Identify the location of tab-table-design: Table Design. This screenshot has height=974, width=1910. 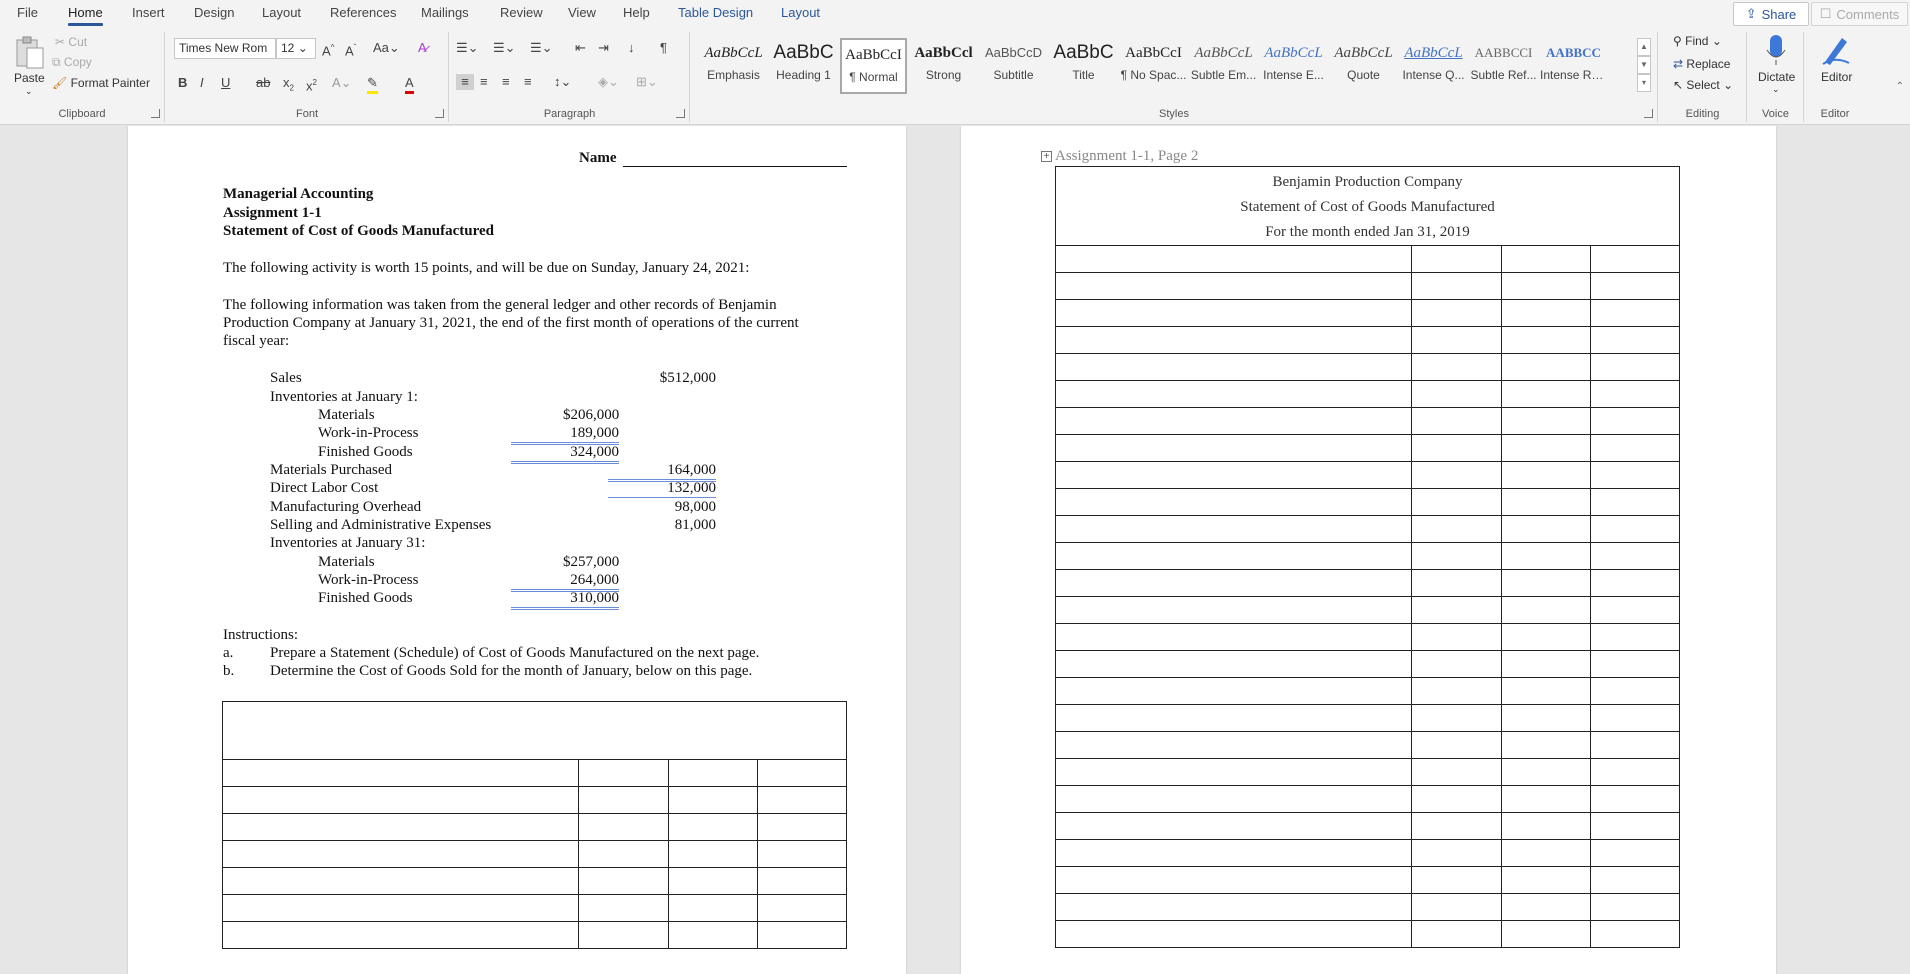
(715, 12).